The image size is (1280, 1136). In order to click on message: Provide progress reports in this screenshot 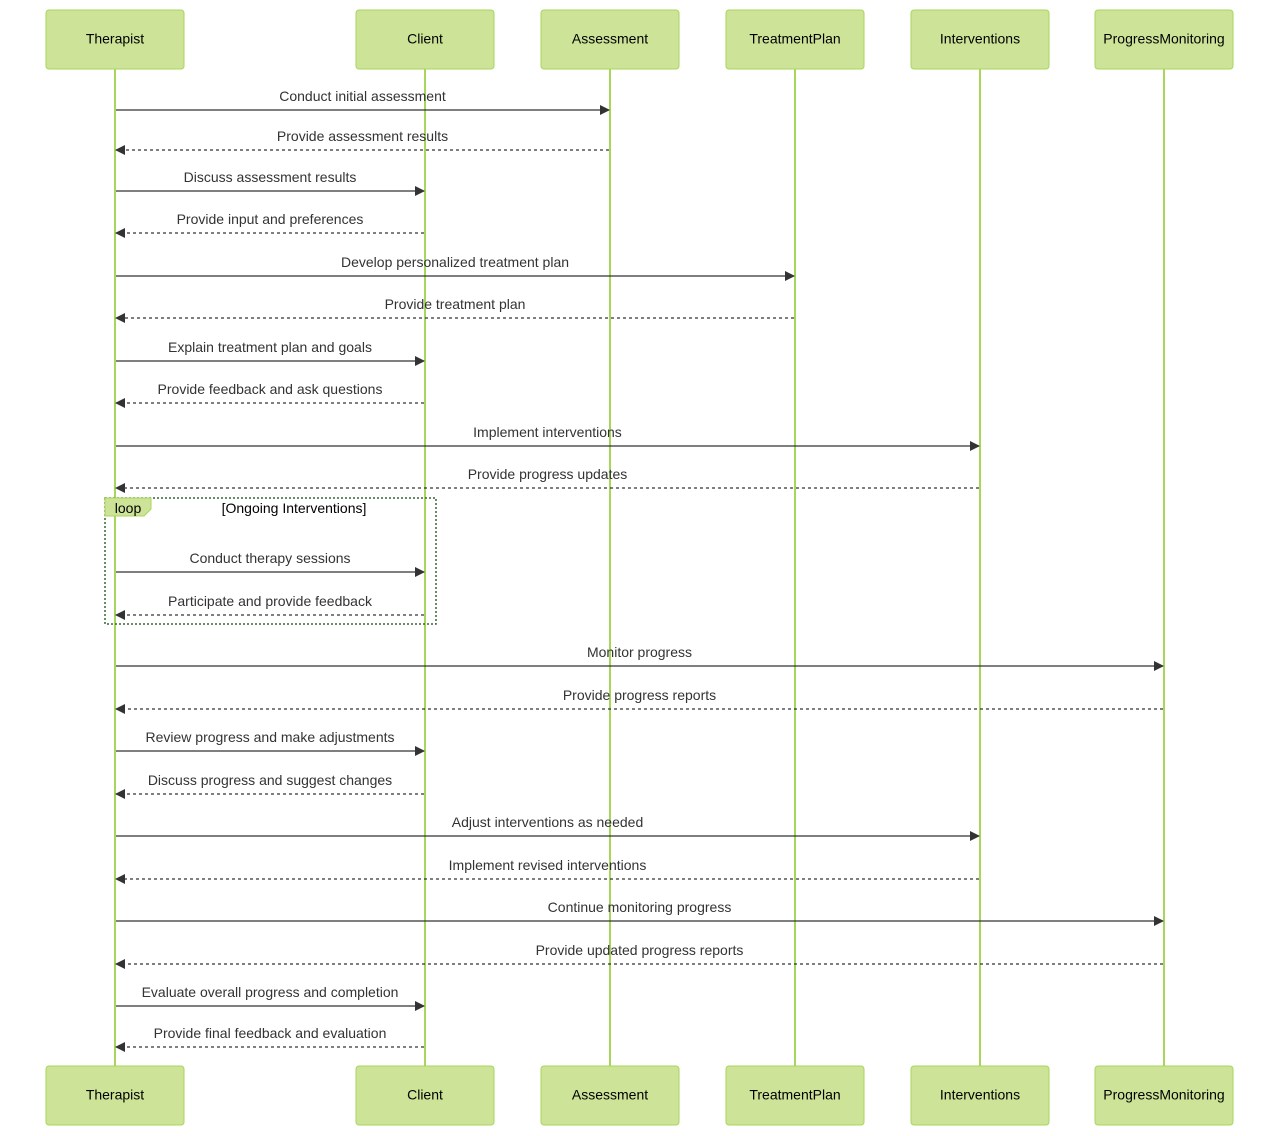, I will do `click(639, 700)`.